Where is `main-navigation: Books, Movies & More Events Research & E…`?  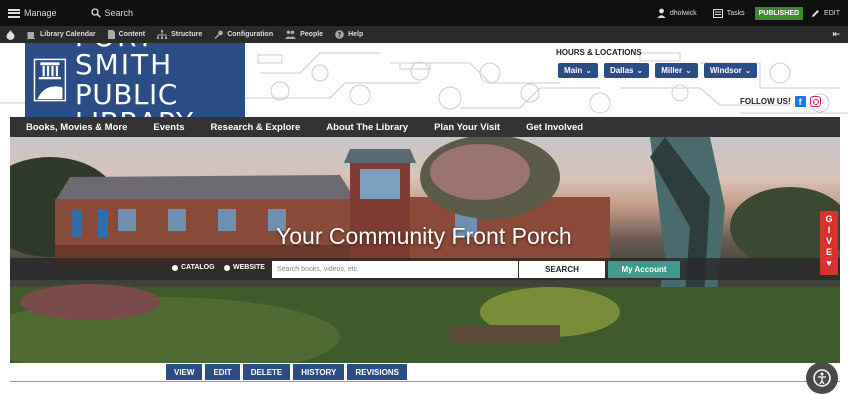 main-navigation: Books, Movies & More Events Research & E… is located at coordinates (425, 127).